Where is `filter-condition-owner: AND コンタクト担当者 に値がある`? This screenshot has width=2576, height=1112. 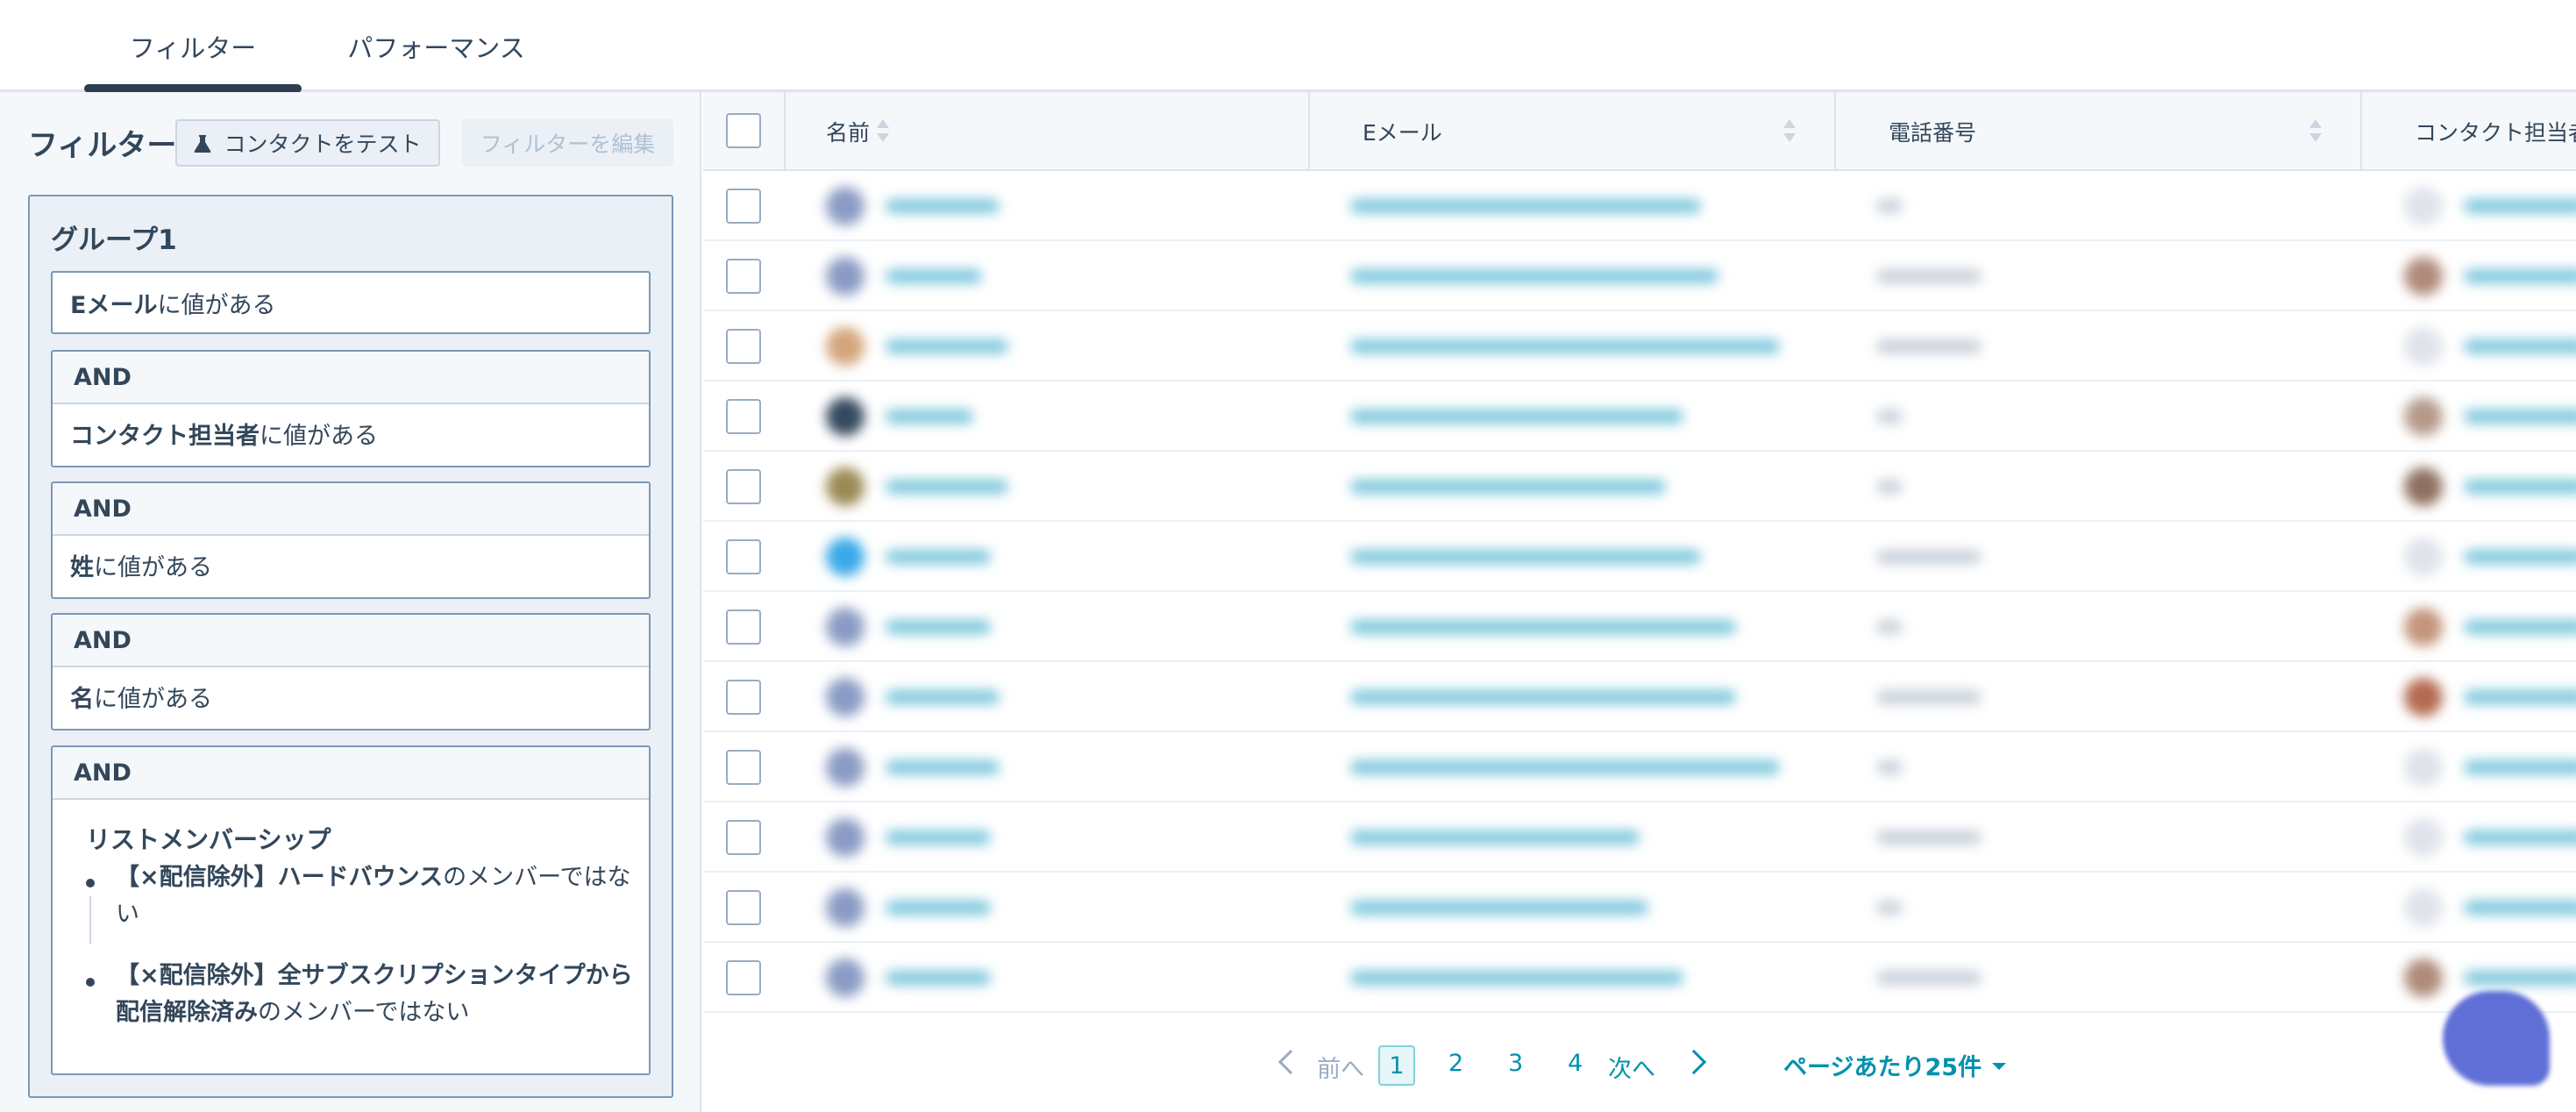
filter-condition-owner: AND コンタクト担当者 に値がある is located at coordinates (351, 408).